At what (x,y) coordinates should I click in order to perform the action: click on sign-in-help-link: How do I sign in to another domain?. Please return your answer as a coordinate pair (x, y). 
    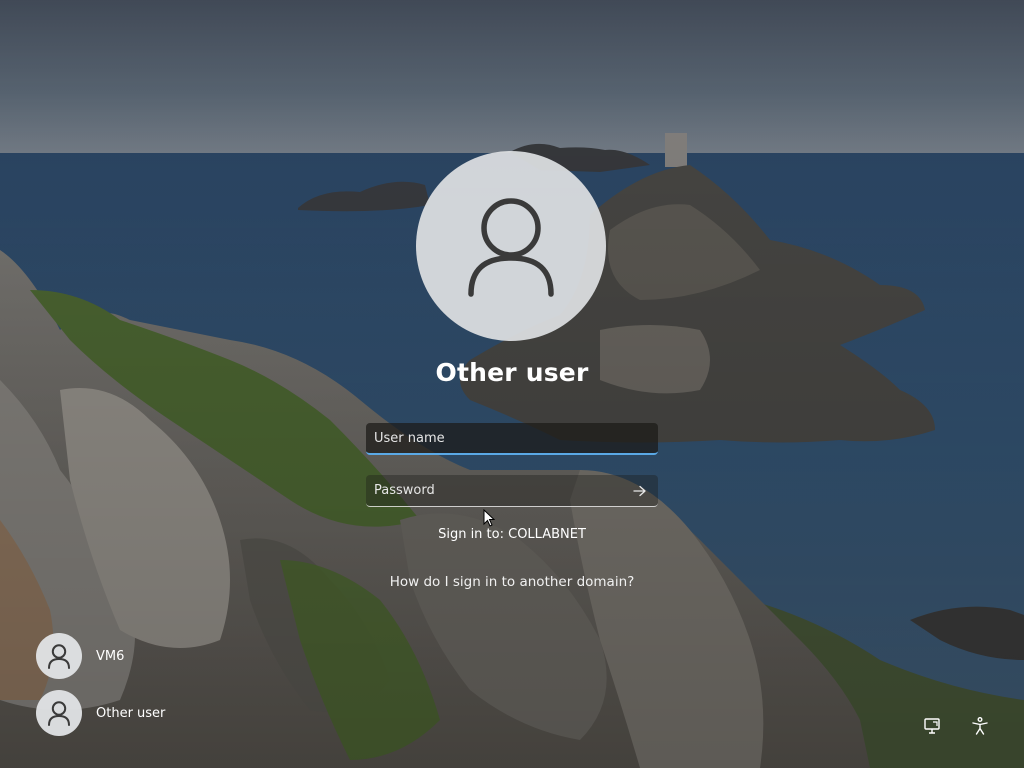
    Looking at the image, I should click on (512, 582).